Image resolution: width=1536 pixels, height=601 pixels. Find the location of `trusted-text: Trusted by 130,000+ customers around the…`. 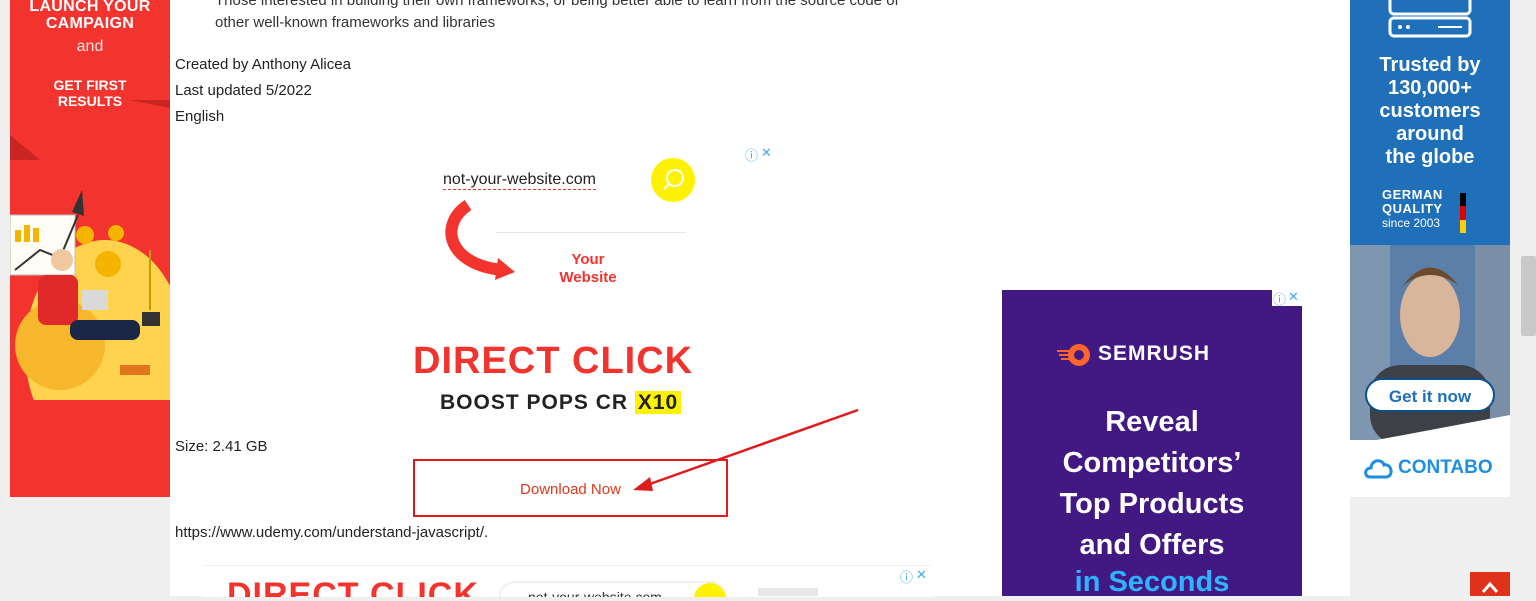

trusted-text: Trusted by 130,000+ customers around the… is located at coordinates (1430, 111).